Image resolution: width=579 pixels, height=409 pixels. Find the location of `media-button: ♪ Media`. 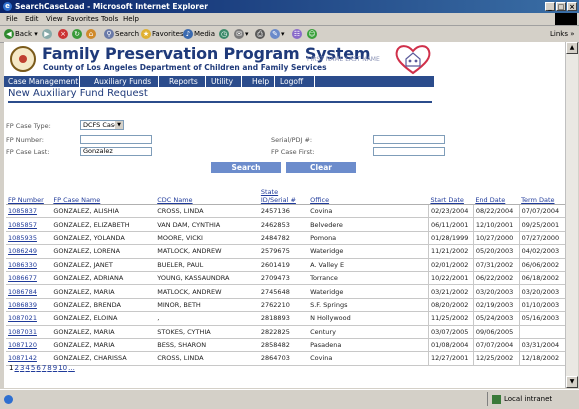

media-button: ♪ Media is located at coordinates (199, 34).